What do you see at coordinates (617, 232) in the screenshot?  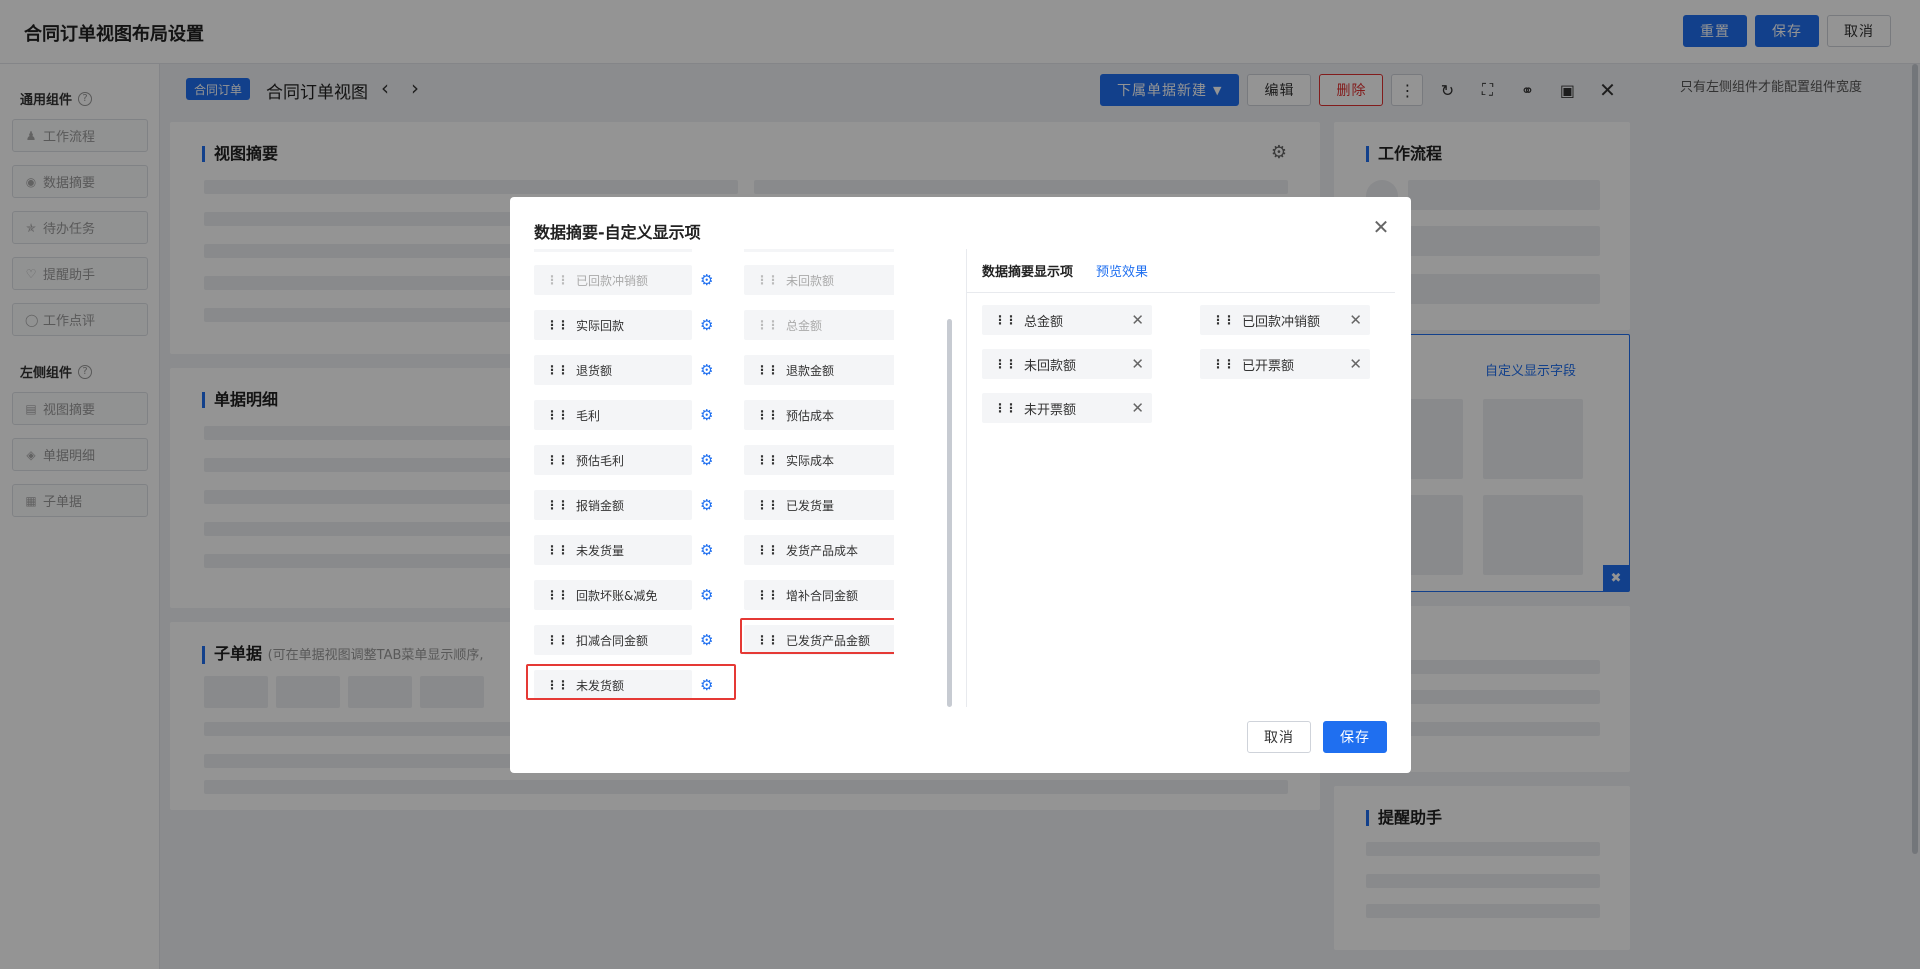 I see `modal-title: 数据摘要-自定义显示项` at bounding box center [617, 232].